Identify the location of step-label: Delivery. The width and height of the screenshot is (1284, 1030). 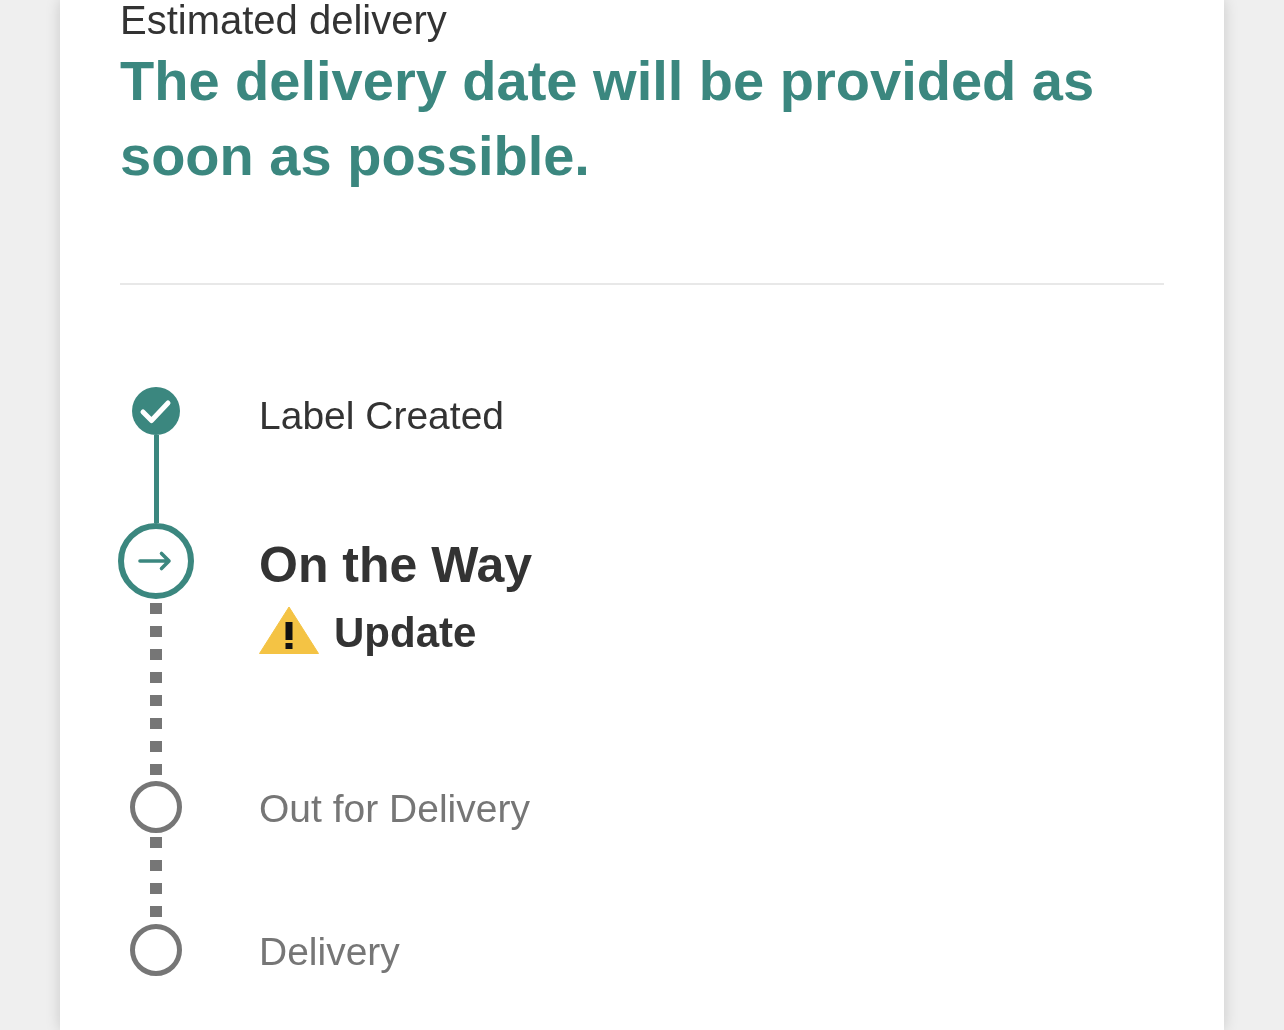
(329, 952).